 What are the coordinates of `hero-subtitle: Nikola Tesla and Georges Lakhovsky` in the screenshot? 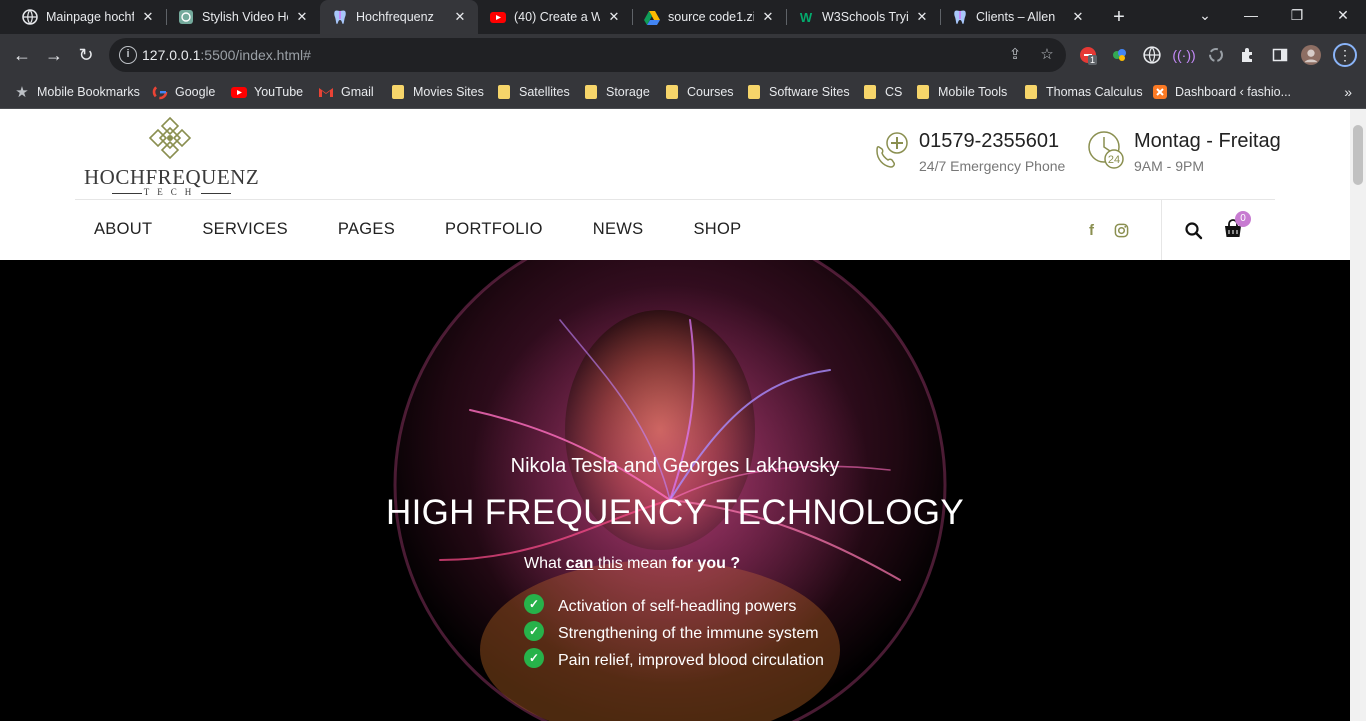 It's located at (675, 466).